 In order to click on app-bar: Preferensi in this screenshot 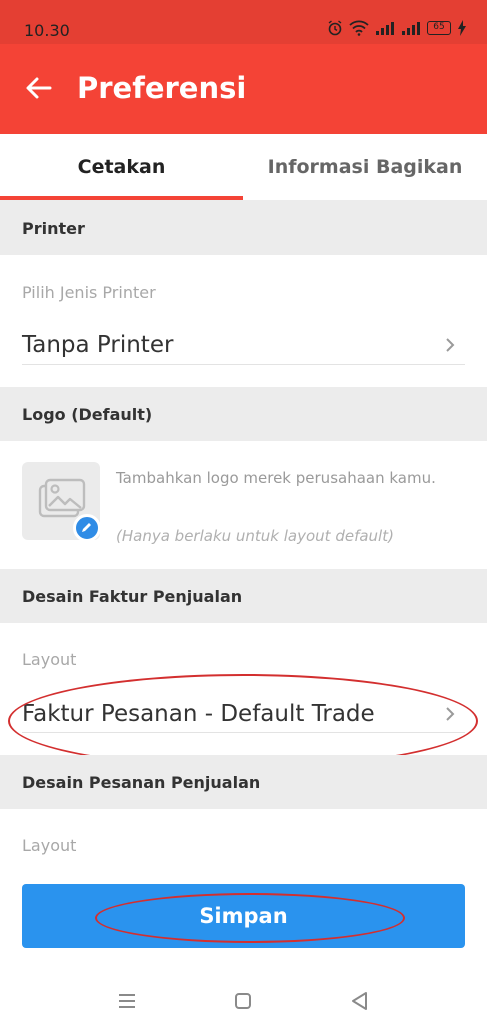, I will do `click(243, 89)`.